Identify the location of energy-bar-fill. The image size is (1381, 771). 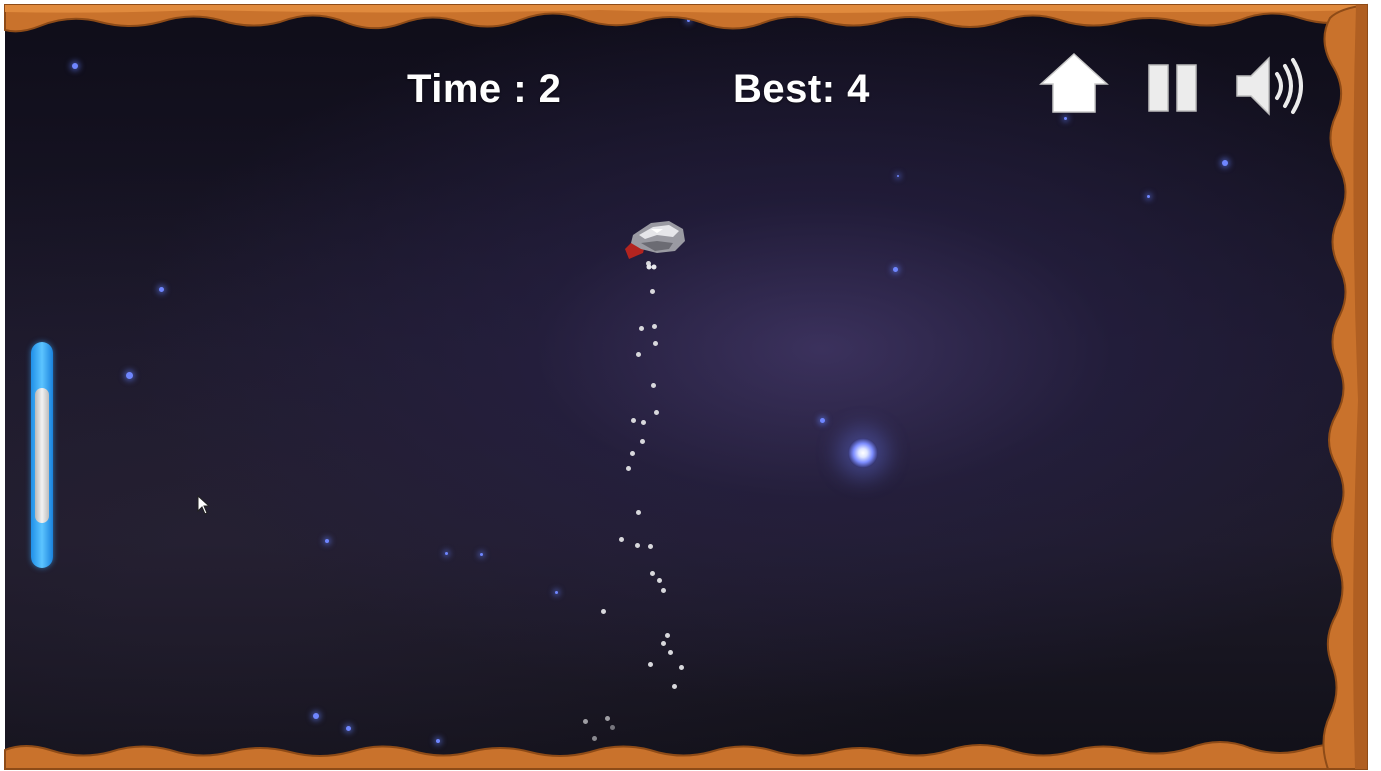
(42, 455).